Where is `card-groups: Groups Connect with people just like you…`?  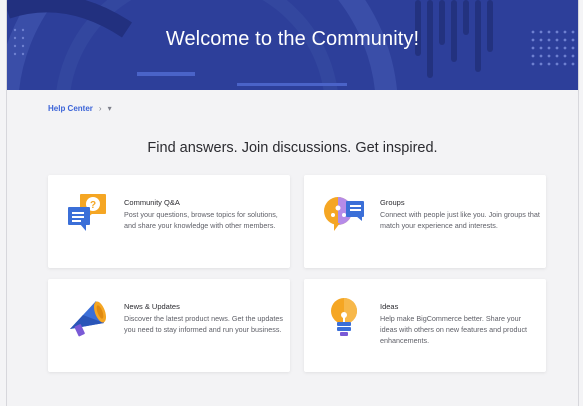
card-groups: Groups Connect with people just like you… is located at coordinates (425, 221).